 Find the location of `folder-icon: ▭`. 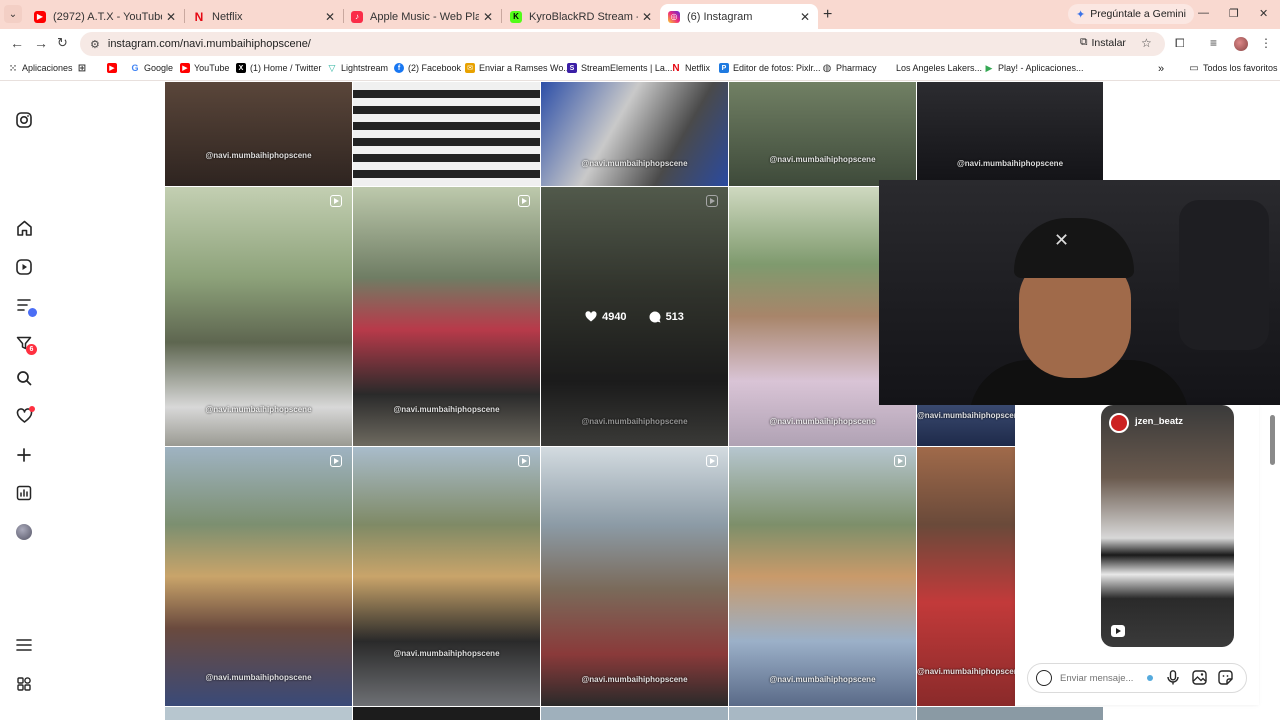

folder-icon: ▭ is located at coordinates (1194, 68).